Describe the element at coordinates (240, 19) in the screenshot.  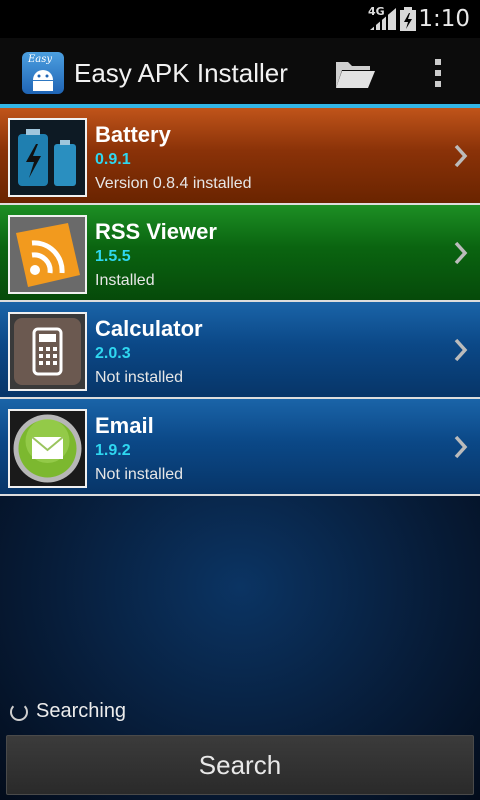
I see `status-bar: 4G 1:10` at that location.